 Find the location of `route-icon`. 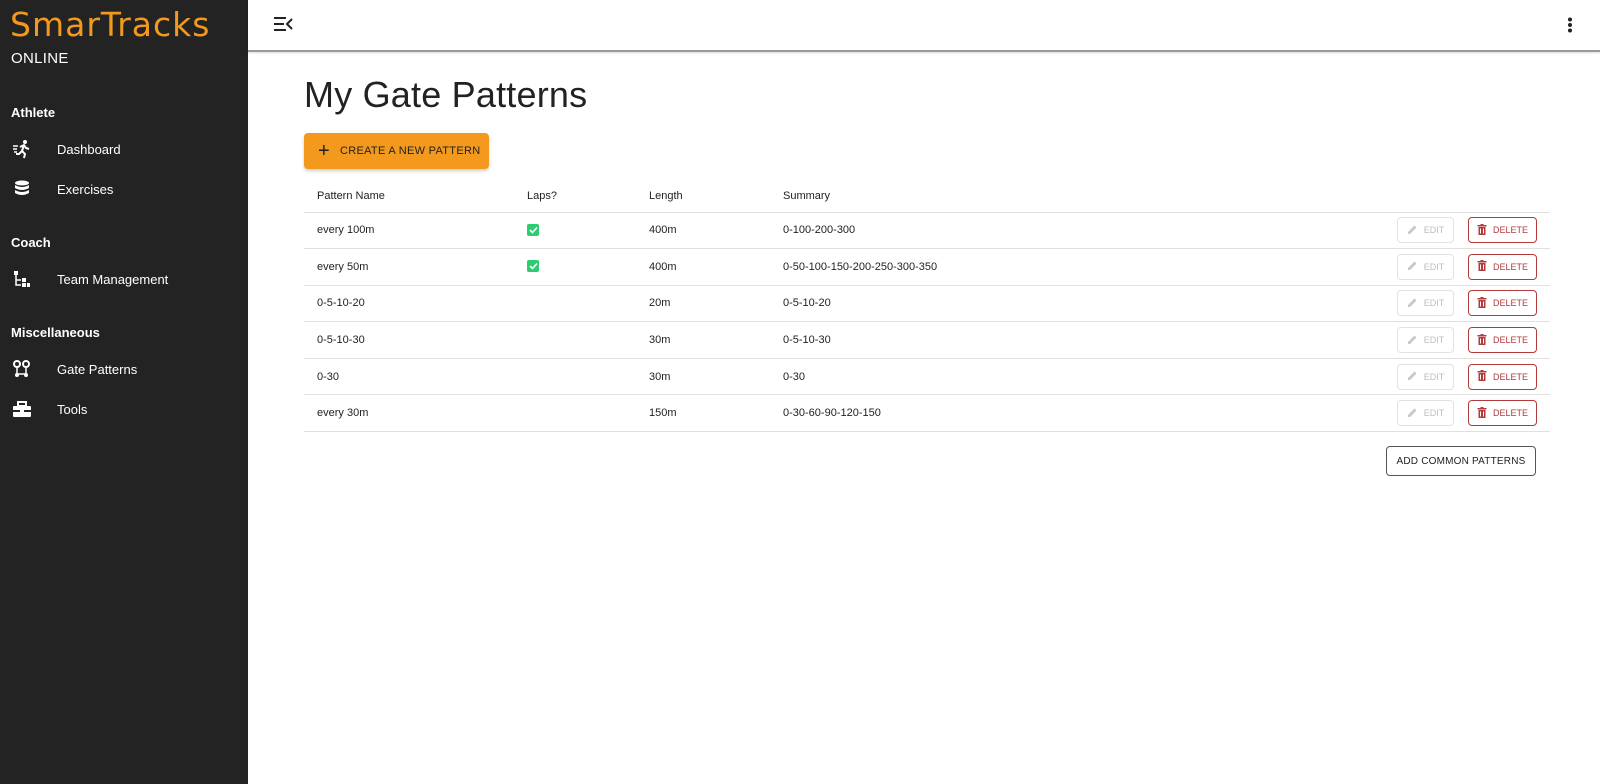

route-icon is located at coordinates (22, 369).